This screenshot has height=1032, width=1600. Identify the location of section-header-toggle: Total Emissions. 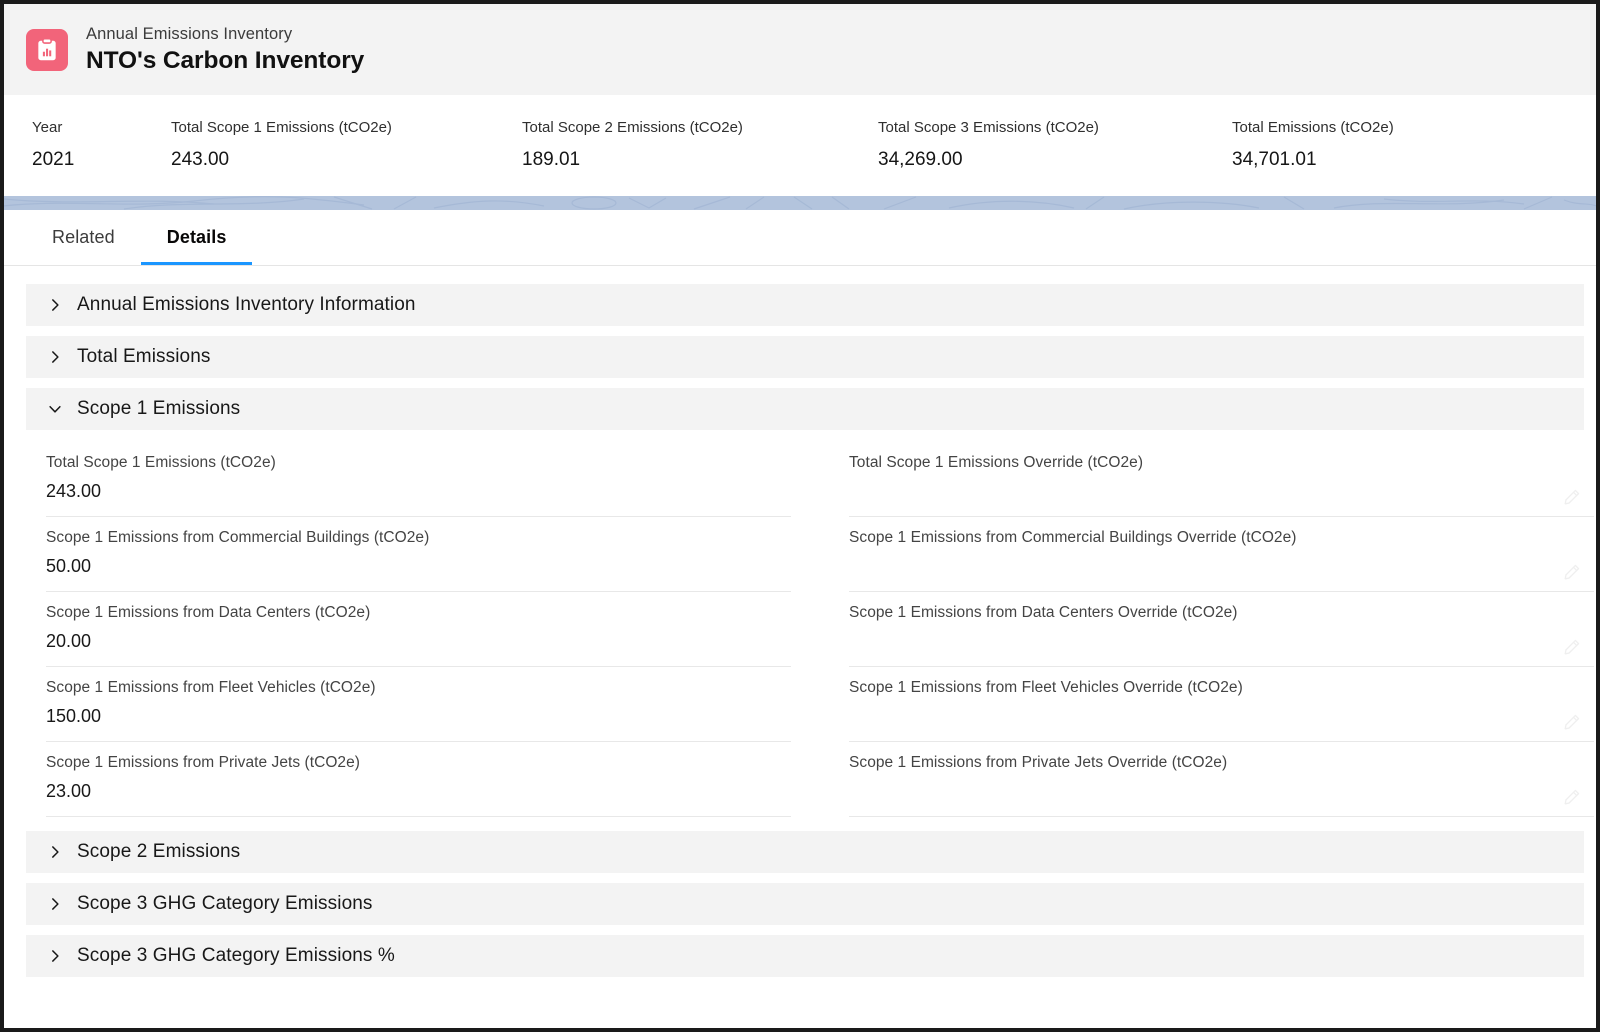
(805, 357).